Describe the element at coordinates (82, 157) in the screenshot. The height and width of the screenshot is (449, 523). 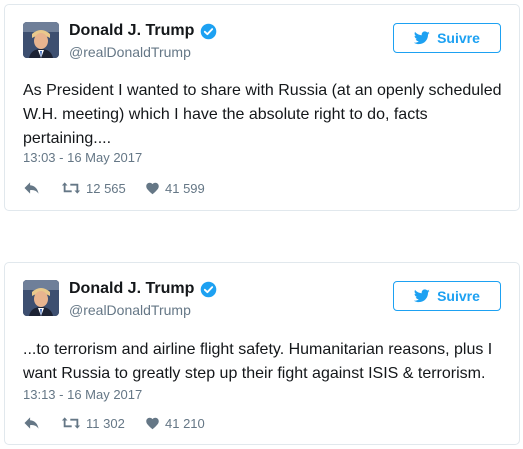
I see `tweet-timestamp: 13:03 - 16 May 2017` at that location.